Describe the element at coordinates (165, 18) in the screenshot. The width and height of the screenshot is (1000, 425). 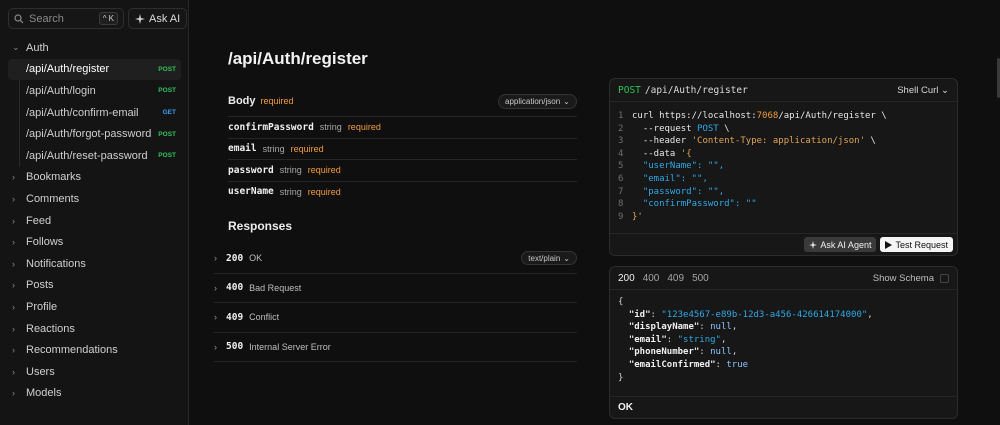
I see `ask-ai-label: Ask AI` at that location.